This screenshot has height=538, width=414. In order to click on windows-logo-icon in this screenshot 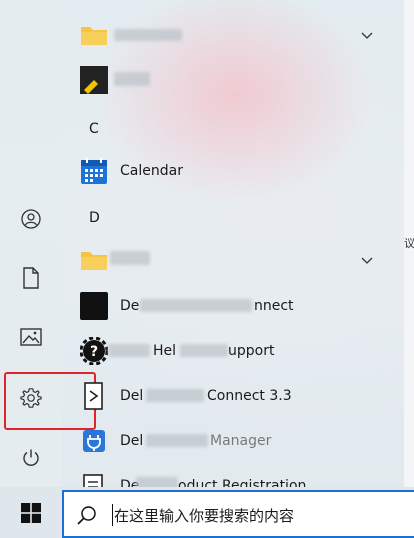, I will do `click(31, 512)`.